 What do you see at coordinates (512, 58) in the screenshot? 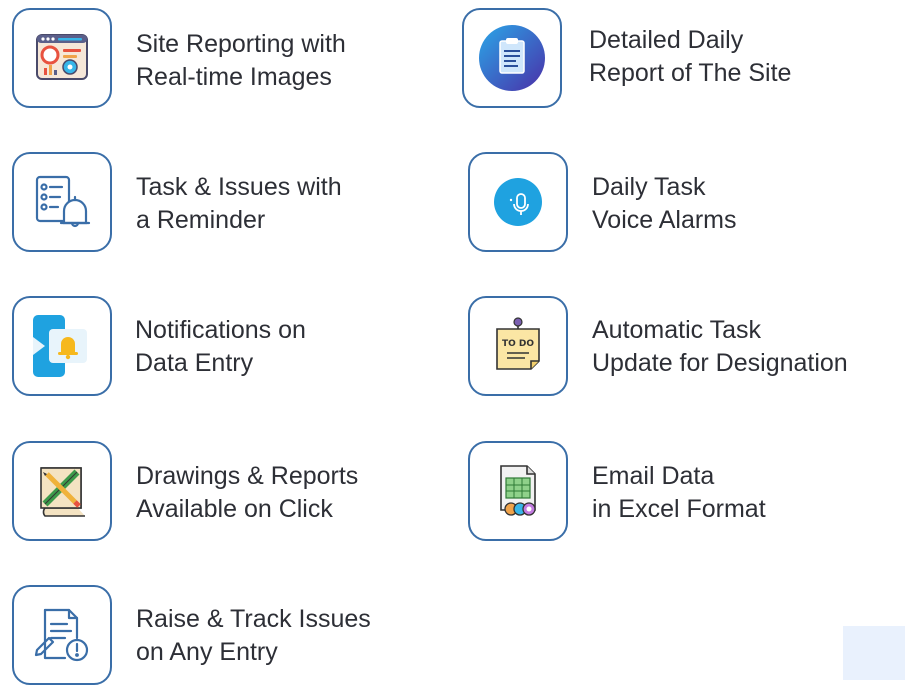
I see `clipboard-report-icon` at bounding box center [512, 58].